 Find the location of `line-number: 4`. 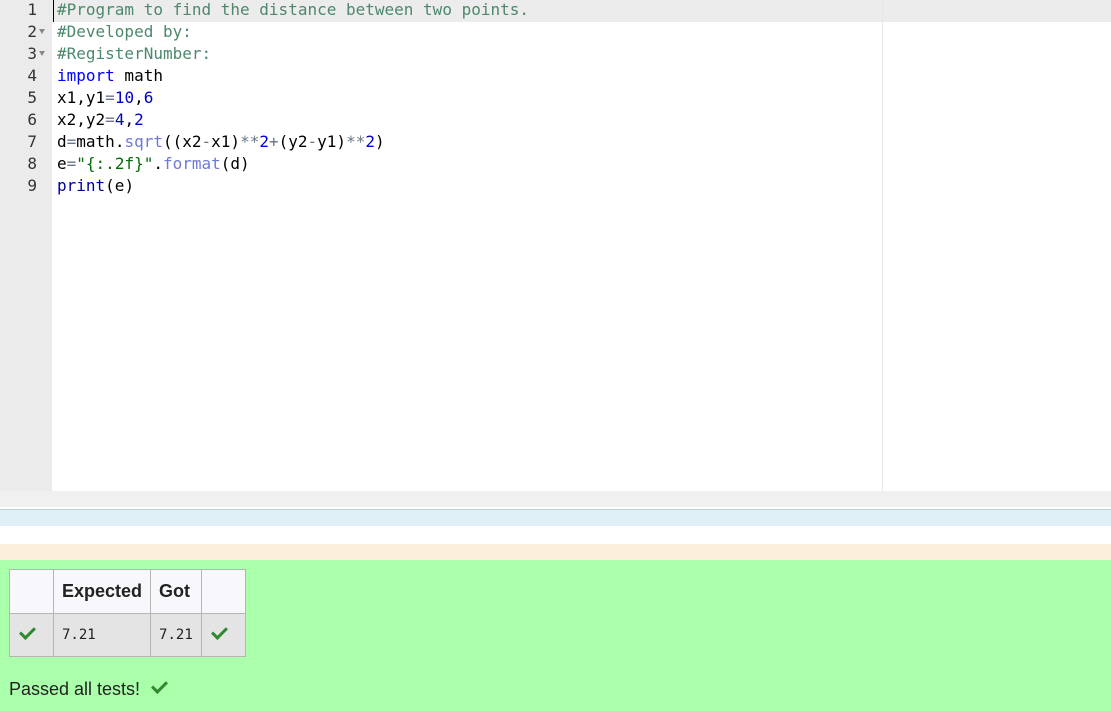

line-number: 4 is located at coordinates (26, 76).